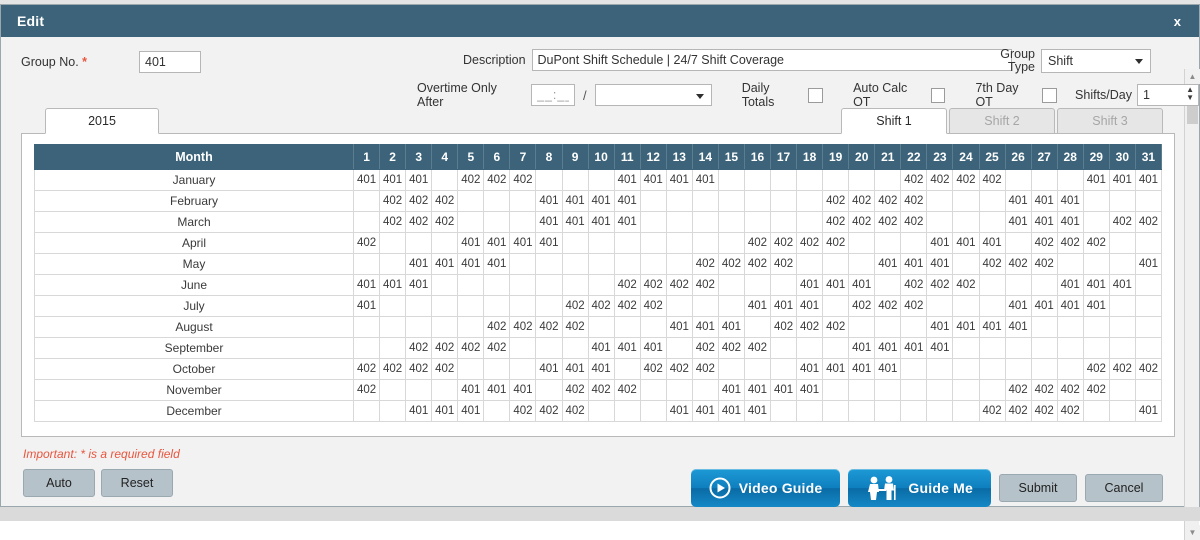 The image size is (1200, 540). Describe the element at coordinates (170, 62) in the screenshot. I see `group-no-input` at that location.